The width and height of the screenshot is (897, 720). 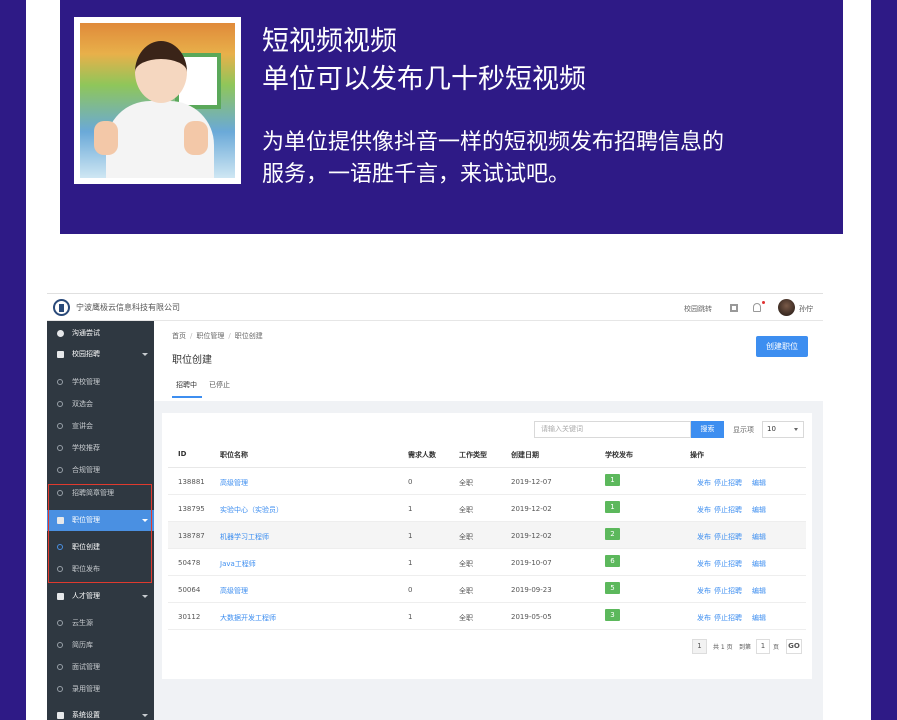 I want to click on sidebar-item-seminar: 宣讲会, so click(x=100, y=426).